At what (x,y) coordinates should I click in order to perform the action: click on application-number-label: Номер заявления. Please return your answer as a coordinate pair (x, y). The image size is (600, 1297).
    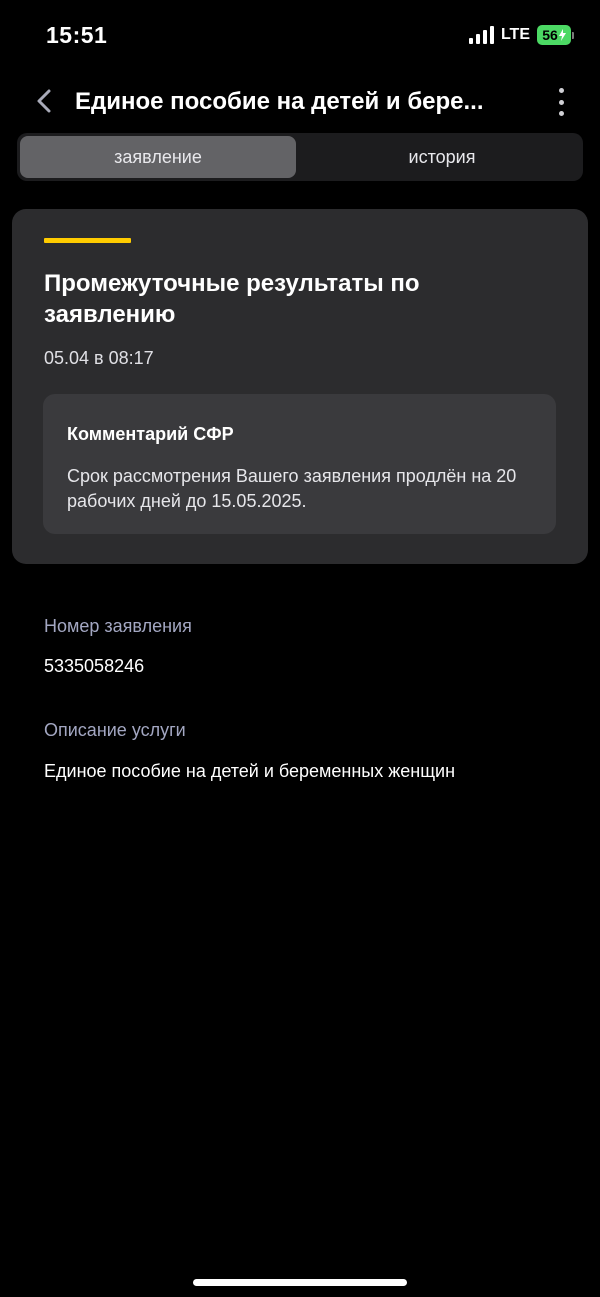
    Looking at the image, I should click on (118, 626).